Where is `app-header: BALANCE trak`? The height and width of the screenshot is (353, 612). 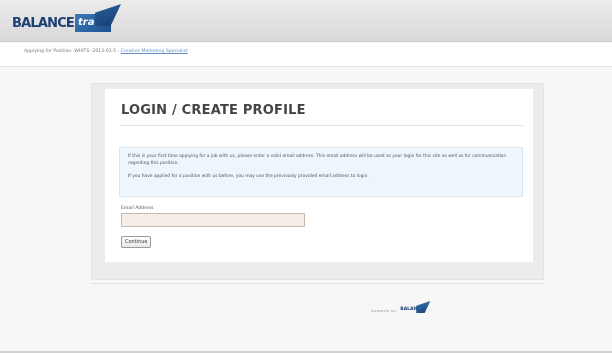 app-header: BALANCE trak is located at coordinates (306, 21).